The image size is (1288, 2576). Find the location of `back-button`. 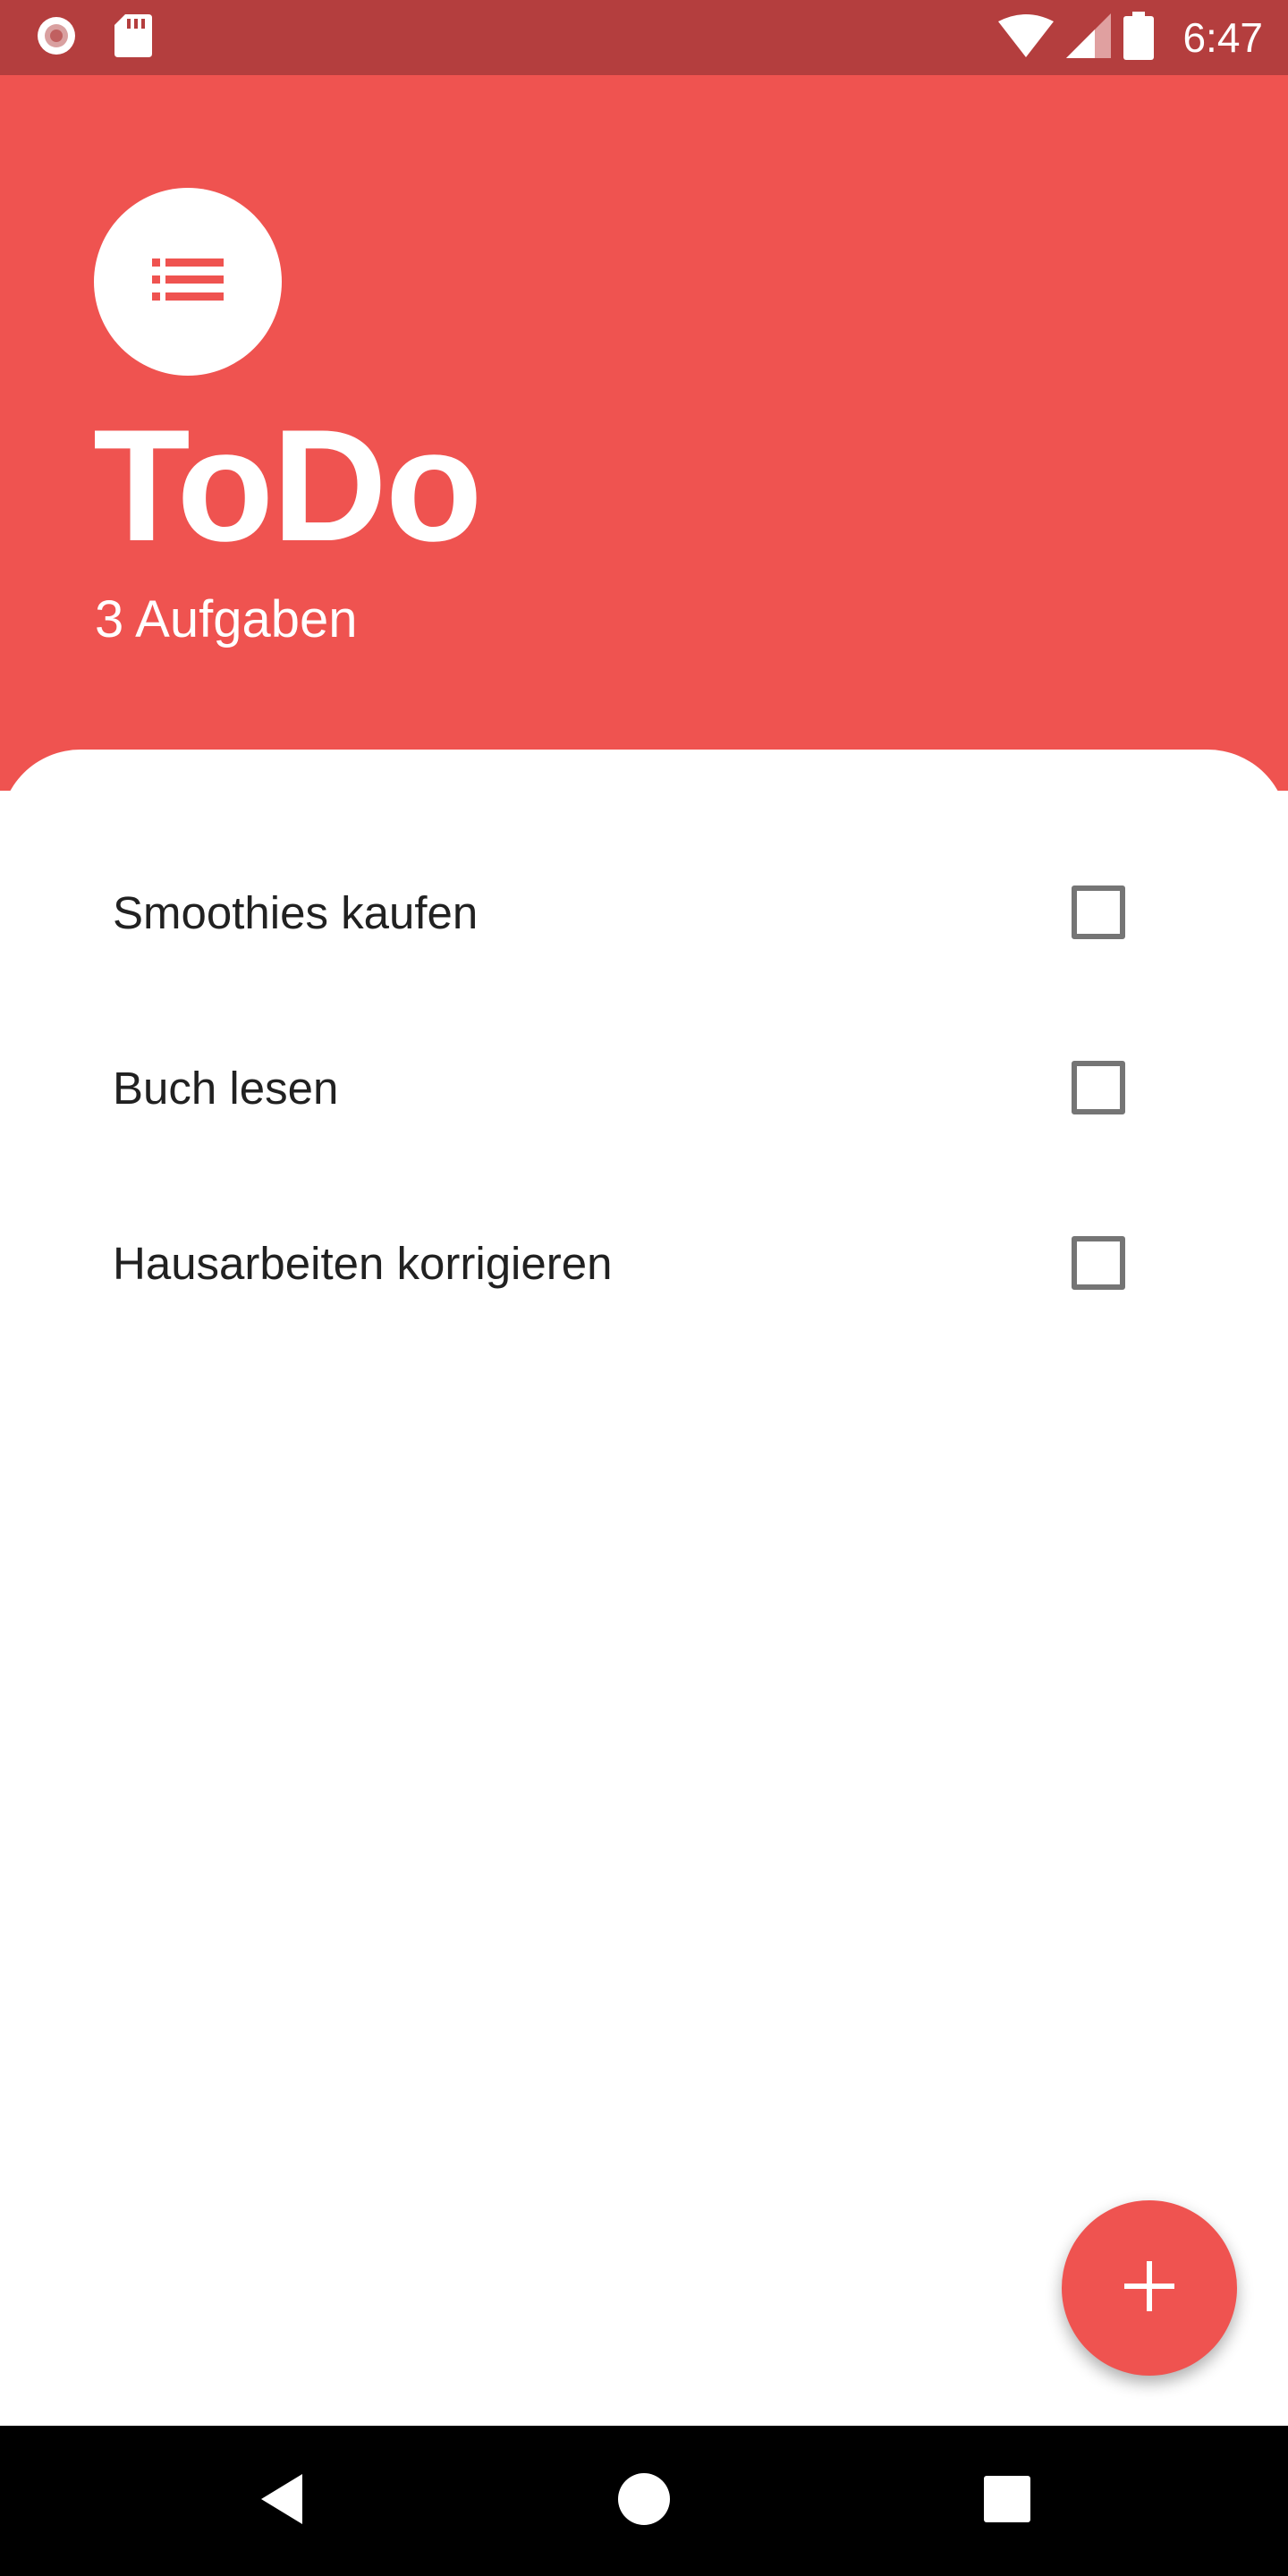

back-button is located at coordinates (282, 2501).